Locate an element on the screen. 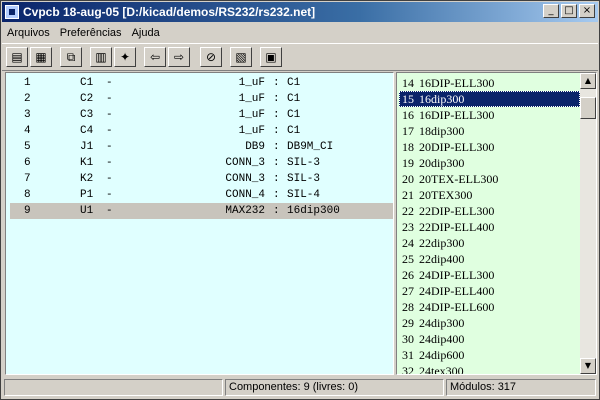 Image resolution: width=600 pixels, height=400 pixels. footprint-row: 26 24DIP-ELL300 is located at coordinates (489, 275).